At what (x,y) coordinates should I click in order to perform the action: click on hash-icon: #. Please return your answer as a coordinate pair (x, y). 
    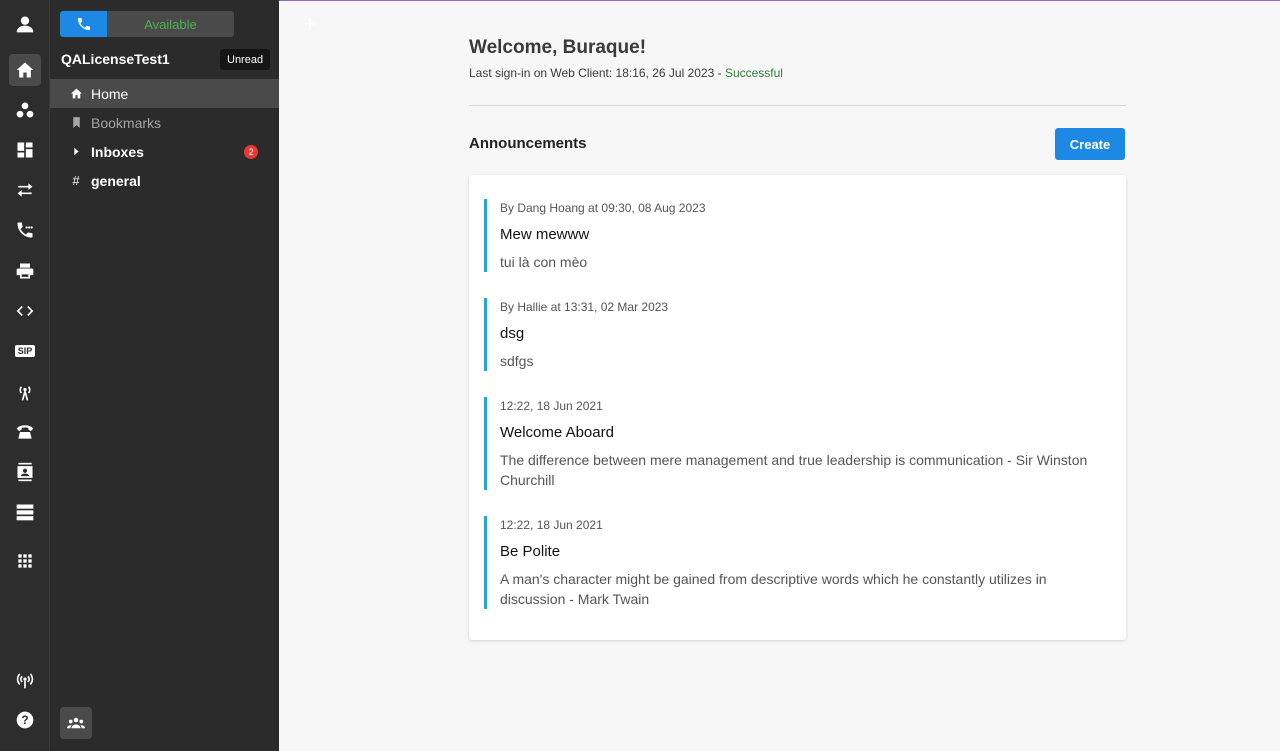
    Looking at the image, I should click on (76, 180).